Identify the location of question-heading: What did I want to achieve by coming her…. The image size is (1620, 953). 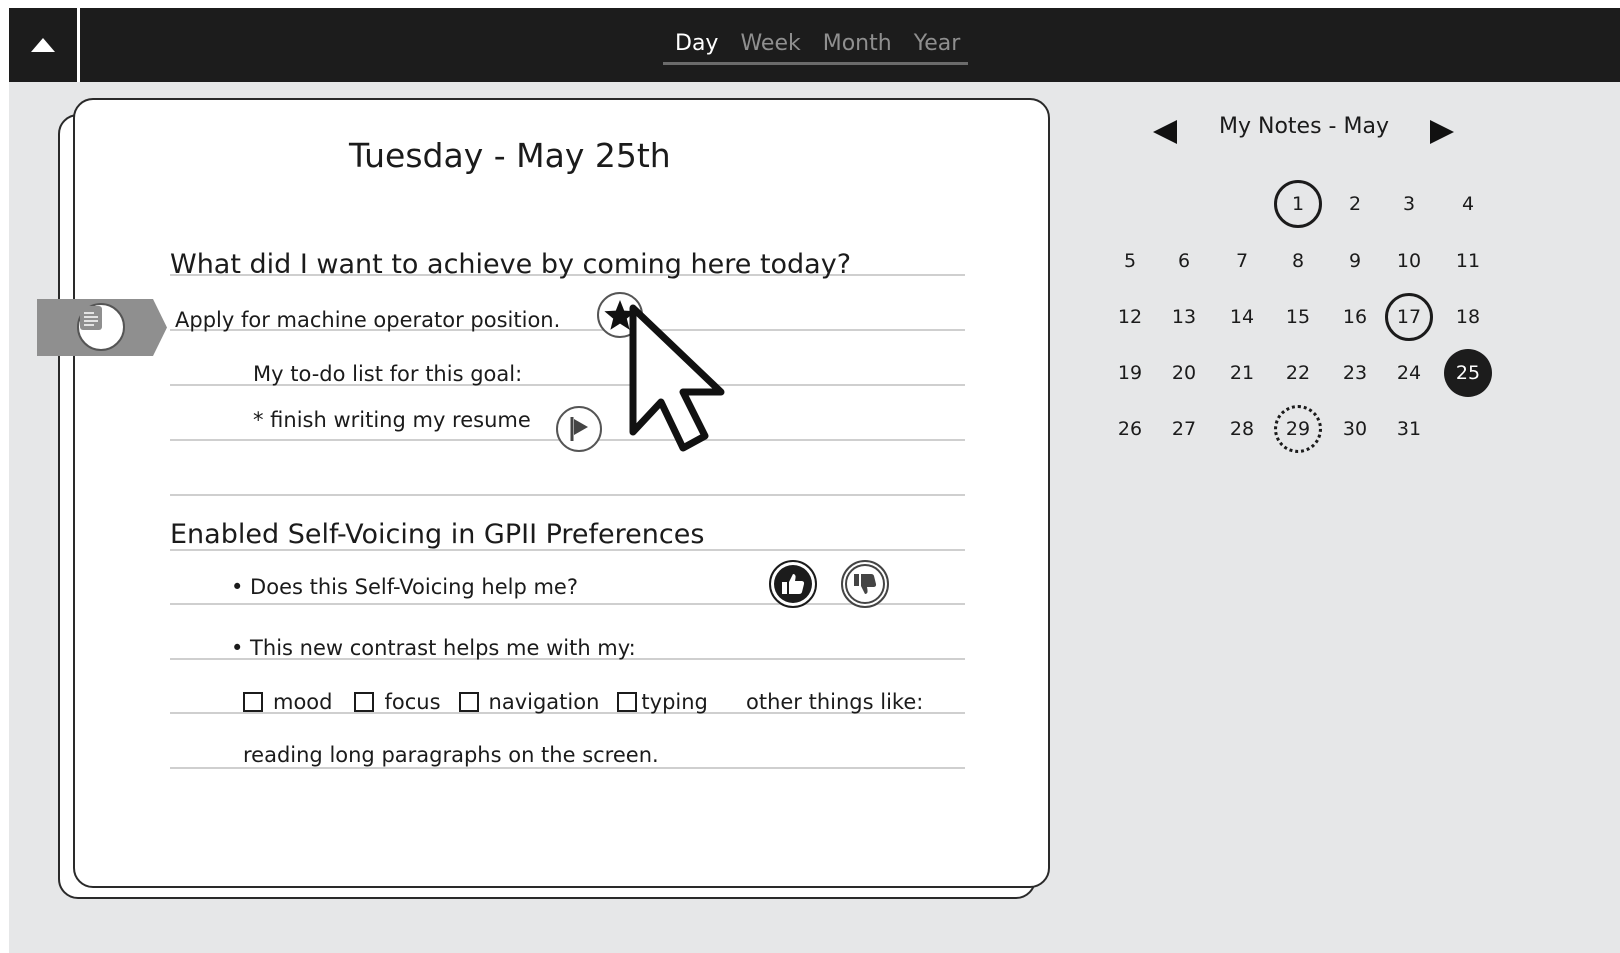
(511, 264).